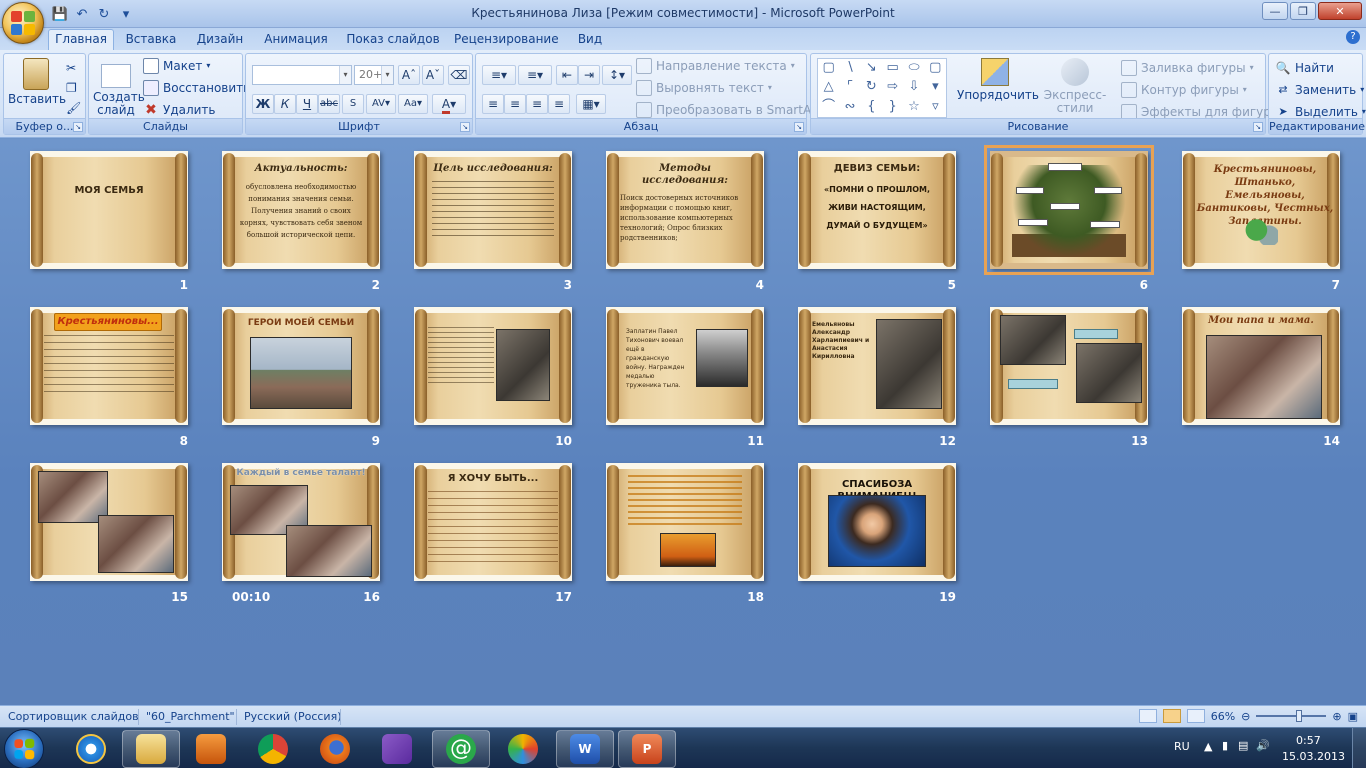  What do you see at coordinates (263, 104) in the screenshot?
I see `bold-button: Ж` at bounding box center [263, 104].